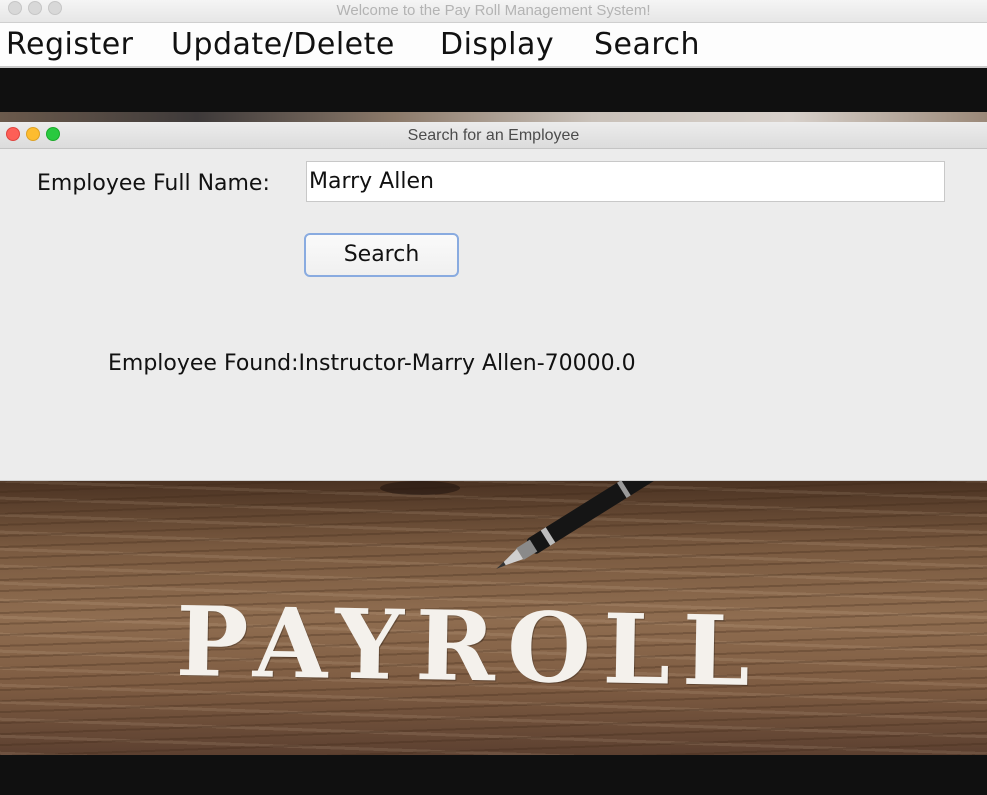 The height and width of the screenshot is (795, 987). Describe the element at coordinates (70, 44) in the screenshot. I see `menu-register: Register` at that location.